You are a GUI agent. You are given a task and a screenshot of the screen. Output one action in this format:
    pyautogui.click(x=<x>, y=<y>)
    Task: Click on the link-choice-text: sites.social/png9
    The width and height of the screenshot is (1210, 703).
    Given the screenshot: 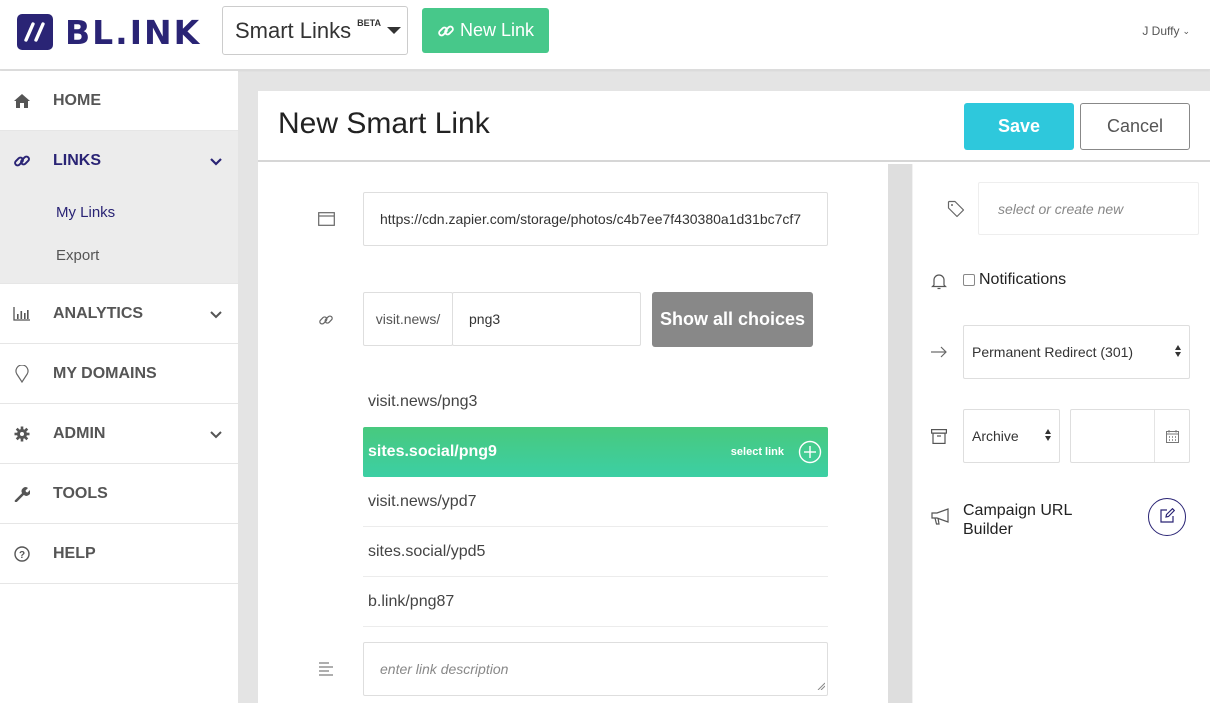 What is the action you would take?
    pyautogui.click(x=432, y=451)
    